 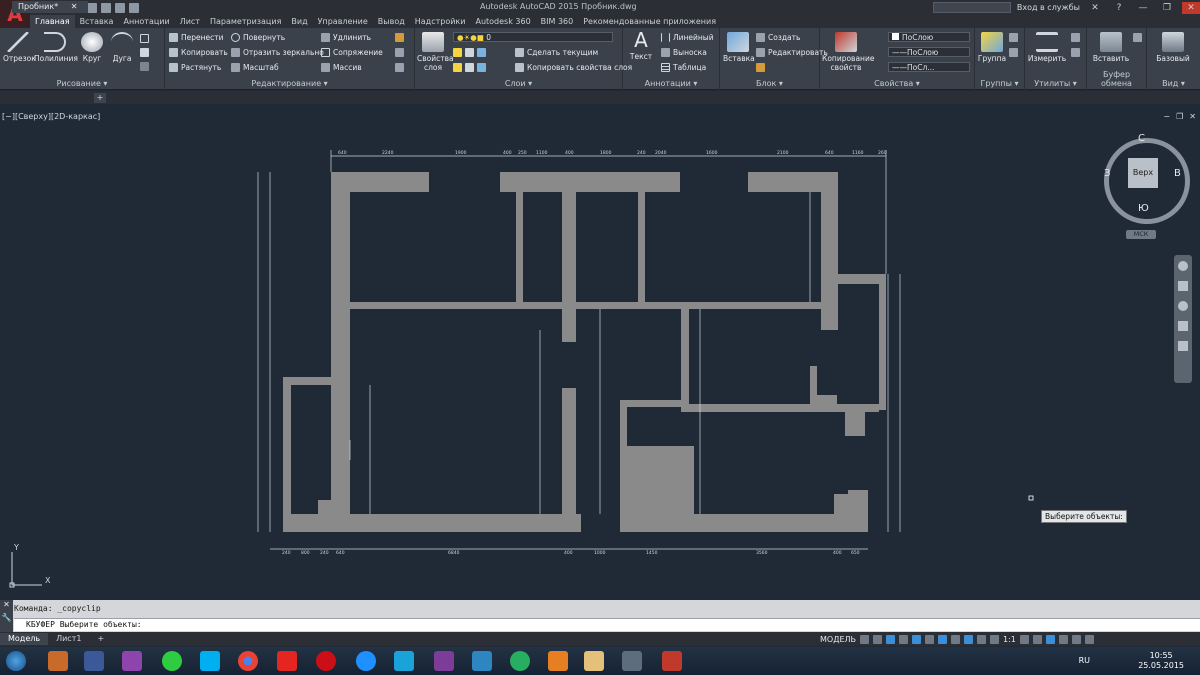 I want to click on tab-2: Аннотации, so click(x=146, y=21).